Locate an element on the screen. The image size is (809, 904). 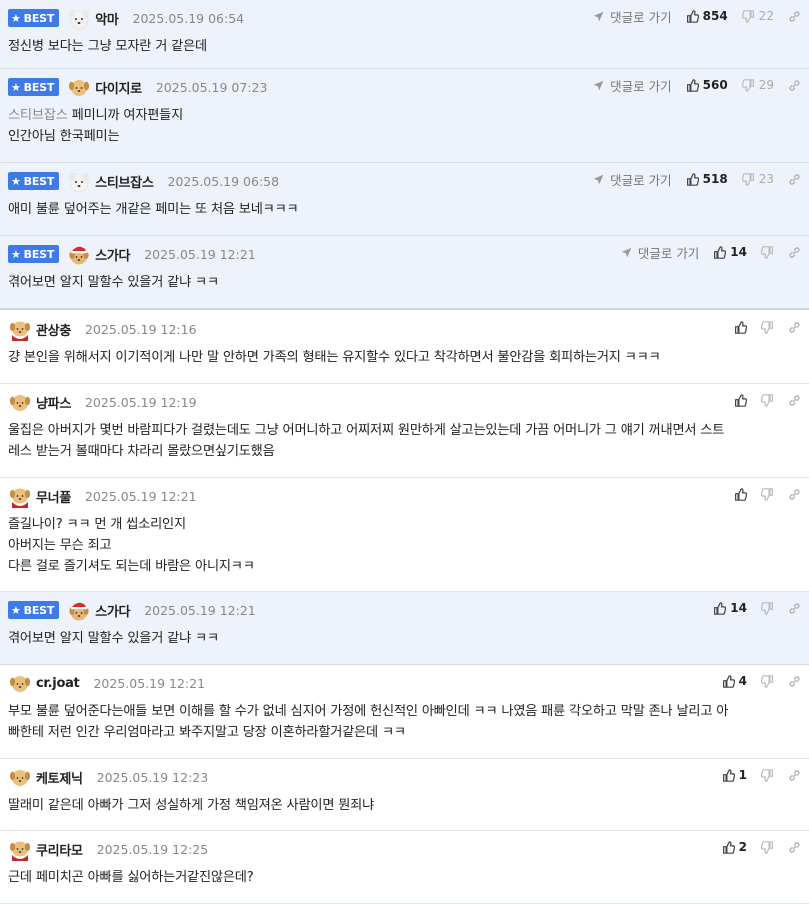
author-nickname: 쿠리타모 is located at coordinates (59, 849).